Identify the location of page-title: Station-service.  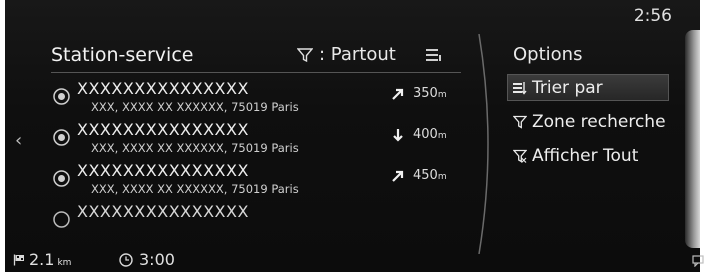
(122, 55).